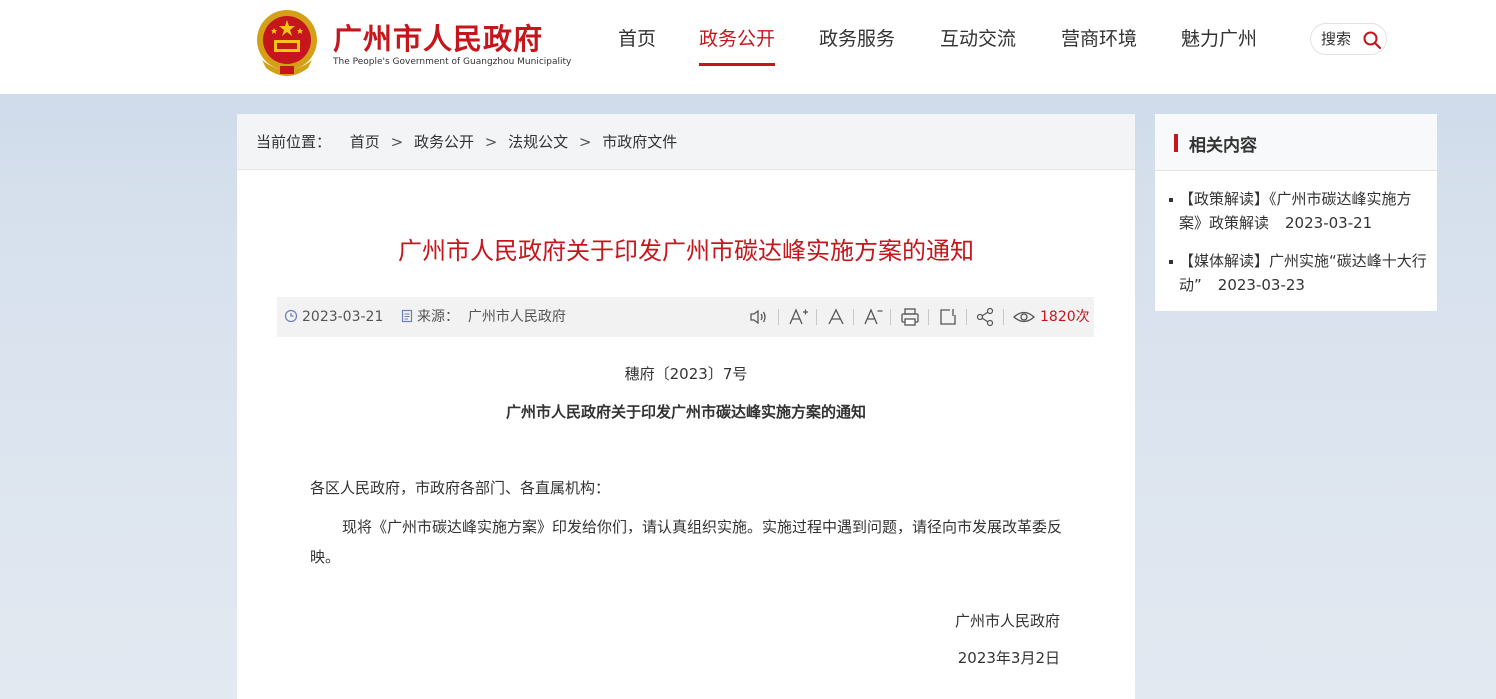 This screenshot has width=1496, height=699. What do you see at coordinates (910, 317) in the screenshot?
I see `print-icon` at bounding box center [910, 317].